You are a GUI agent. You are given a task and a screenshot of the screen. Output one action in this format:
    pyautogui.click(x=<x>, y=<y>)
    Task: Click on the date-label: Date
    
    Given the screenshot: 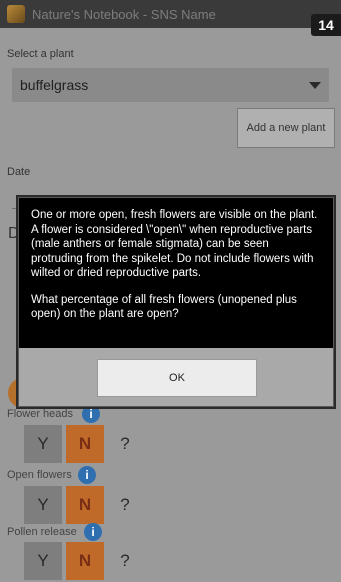 What is the action you would take?
    pyautogui.click(x=19, y=172)
    